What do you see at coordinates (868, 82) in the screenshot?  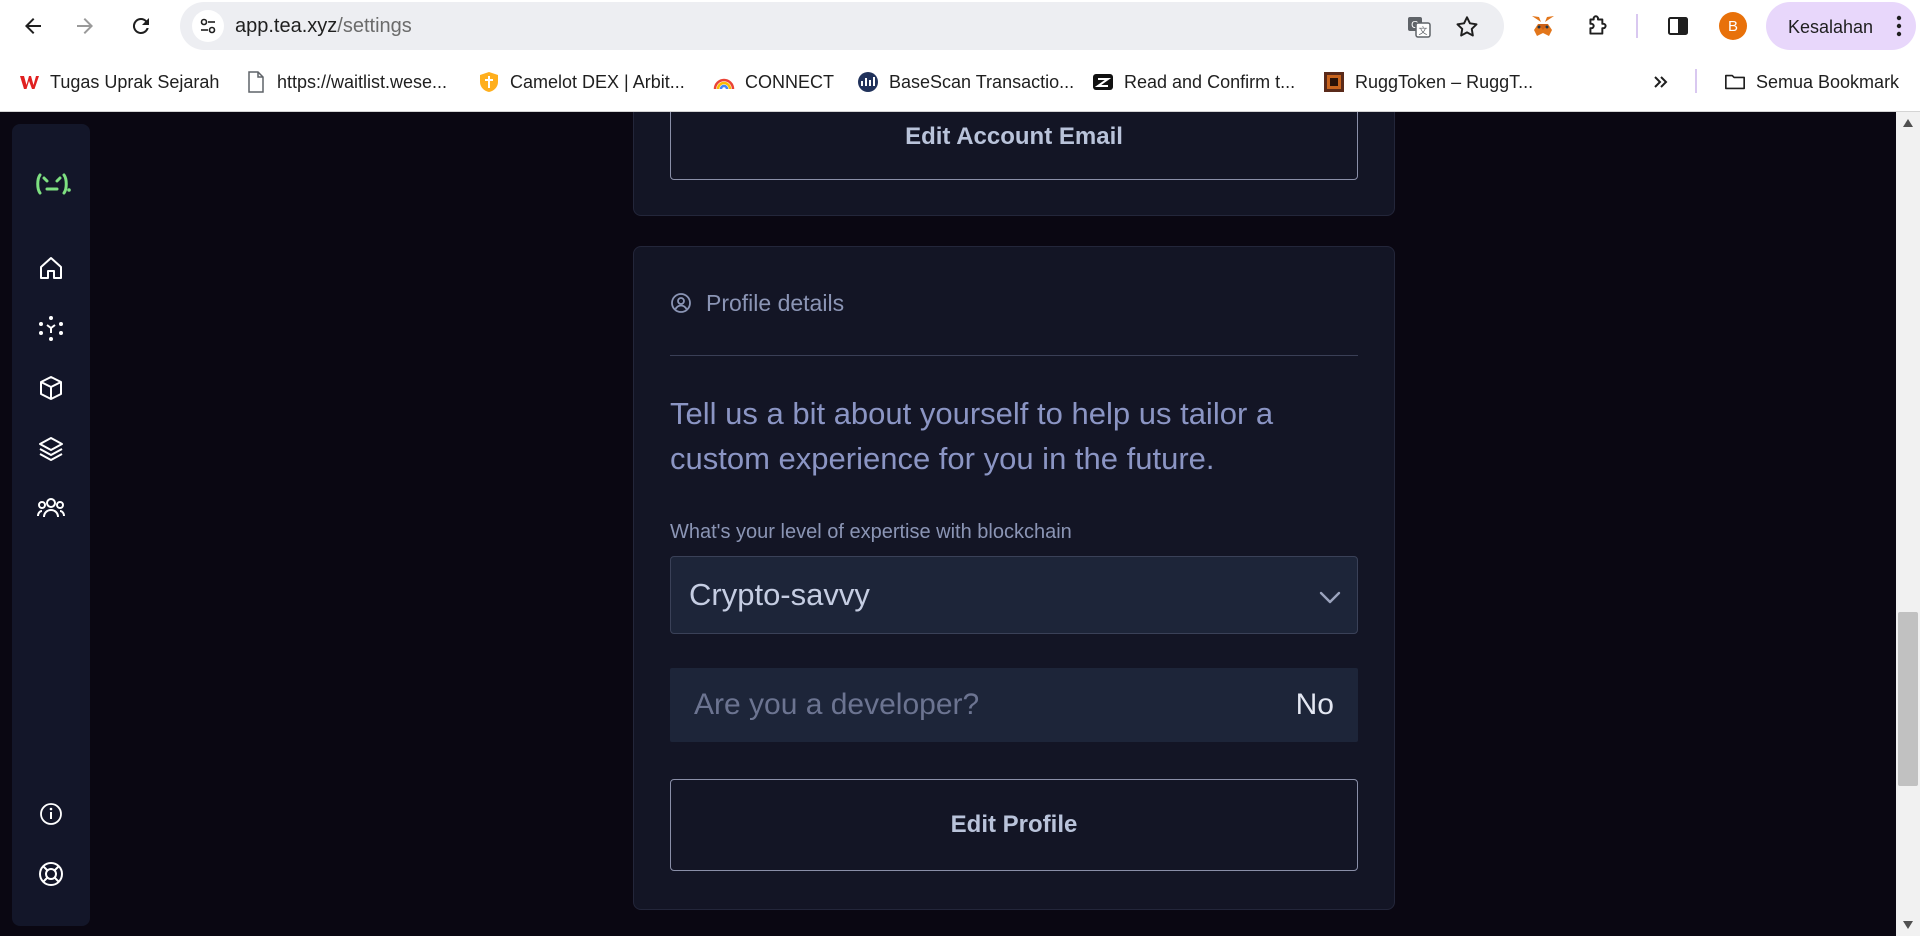 I see `basescan-icon` at bounding box center [868, 82].